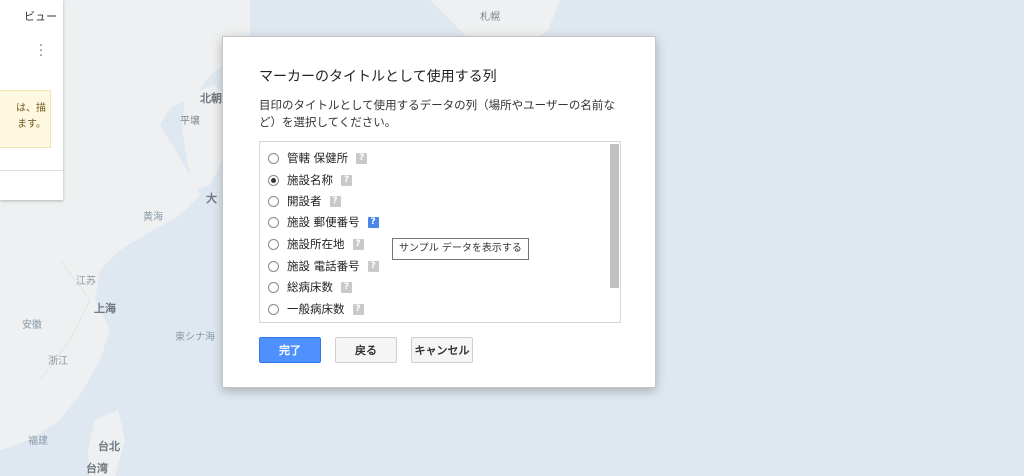 The image size is (1024, 476). What do you see at coordinates (97, 468) in the screenshot?
I see `map-label-taiwan: 台湾` at bounding box center [97, 468].